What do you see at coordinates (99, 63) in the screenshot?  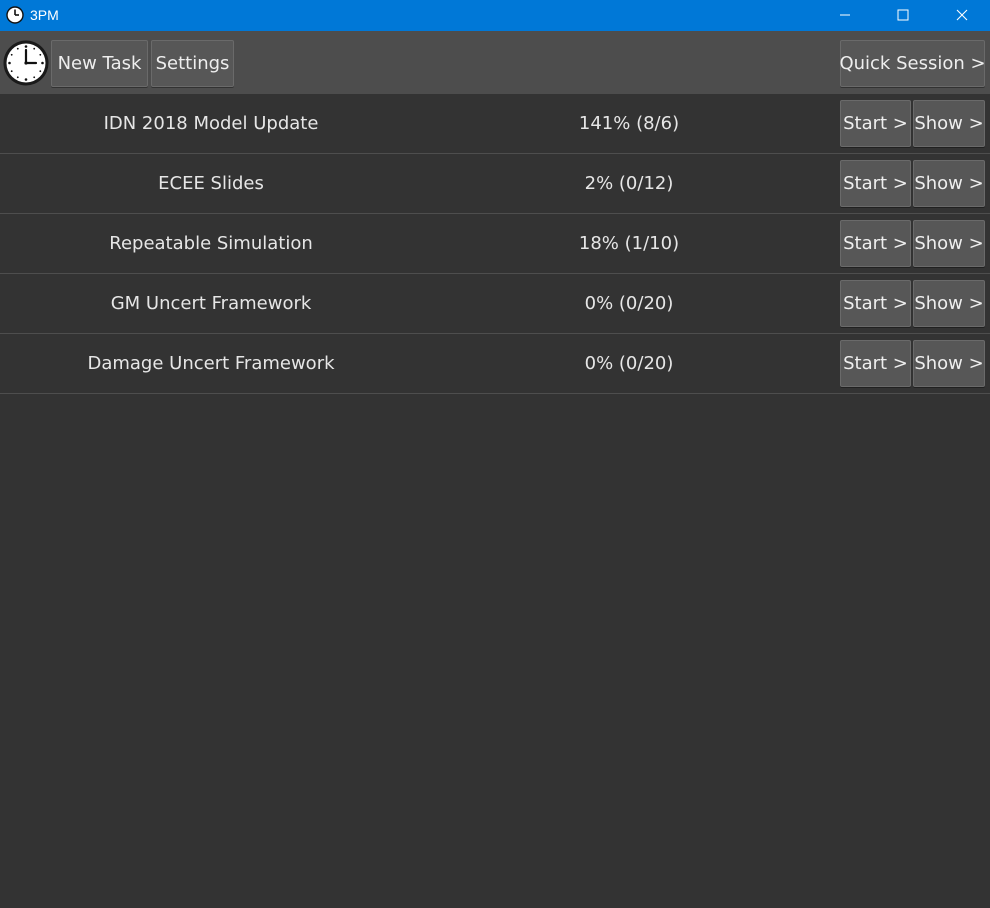 I see `new-task-button: New Task` at bounding box center [99, 63].